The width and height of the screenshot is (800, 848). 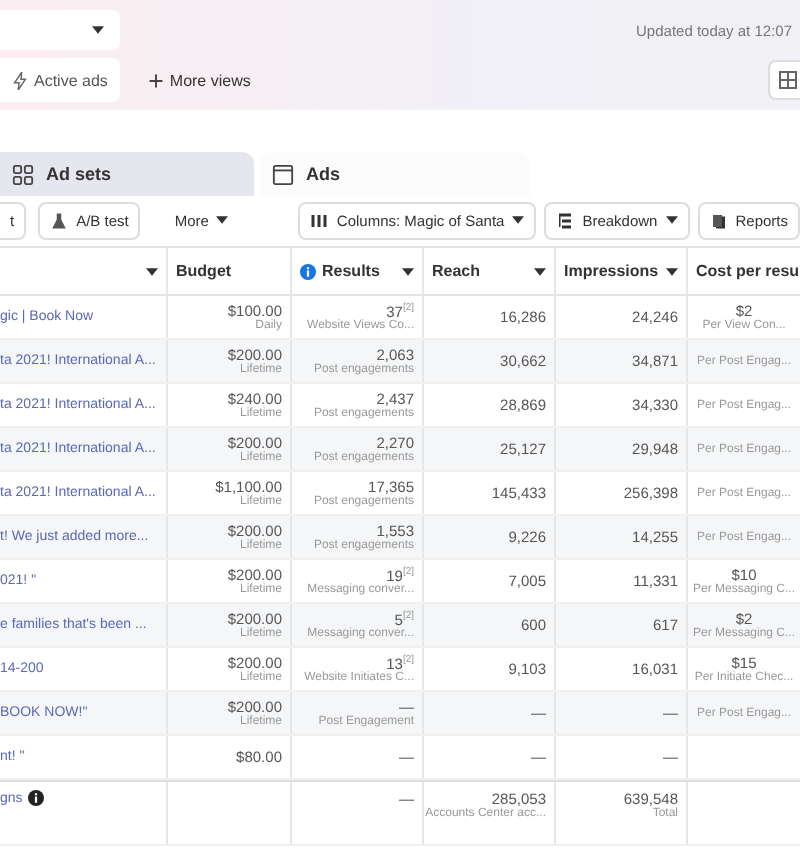 What do you see at coordinates (127, 174) in the screenshot?
I see `level-tab: Ad sets` at bounding box center [127, 174].